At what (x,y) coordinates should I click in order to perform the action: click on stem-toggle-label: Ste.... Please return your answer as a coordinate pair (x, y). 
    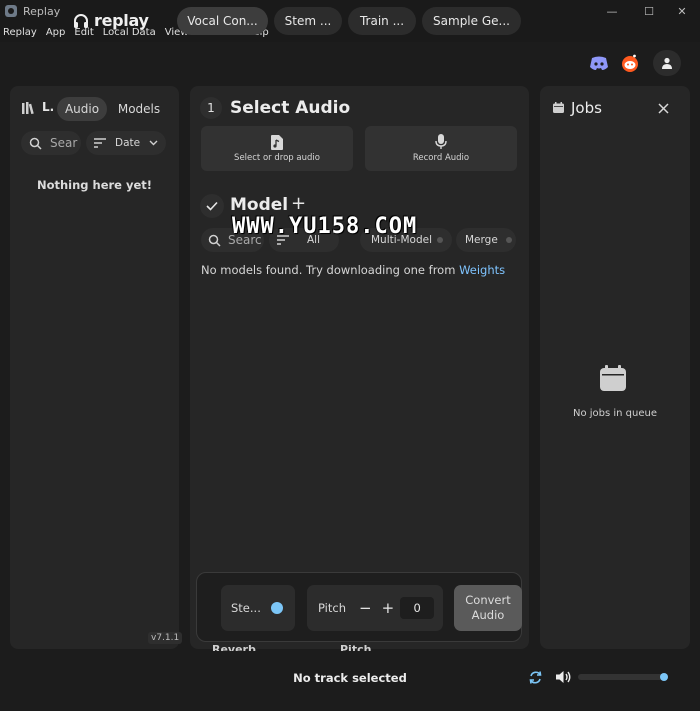
    Looking at the image, I should click on (246, 608).